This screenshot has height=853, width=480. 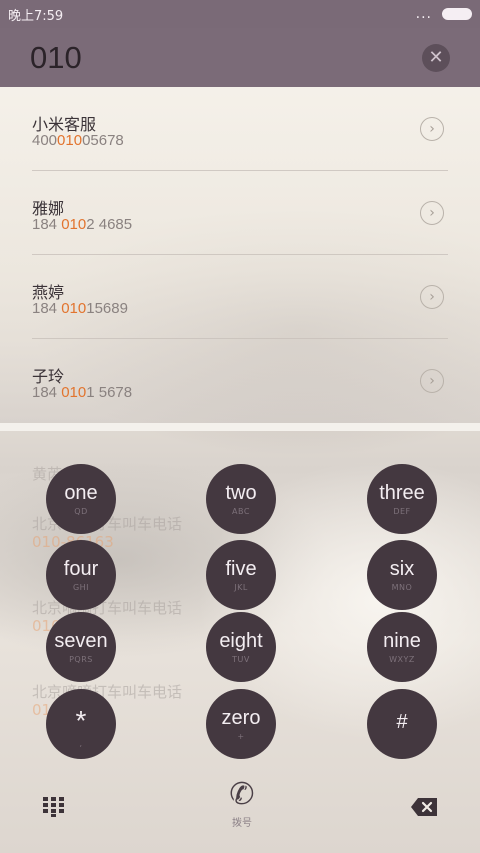 I want to click on contact-number: 184 0102 4685, so click(x=82, y=224).